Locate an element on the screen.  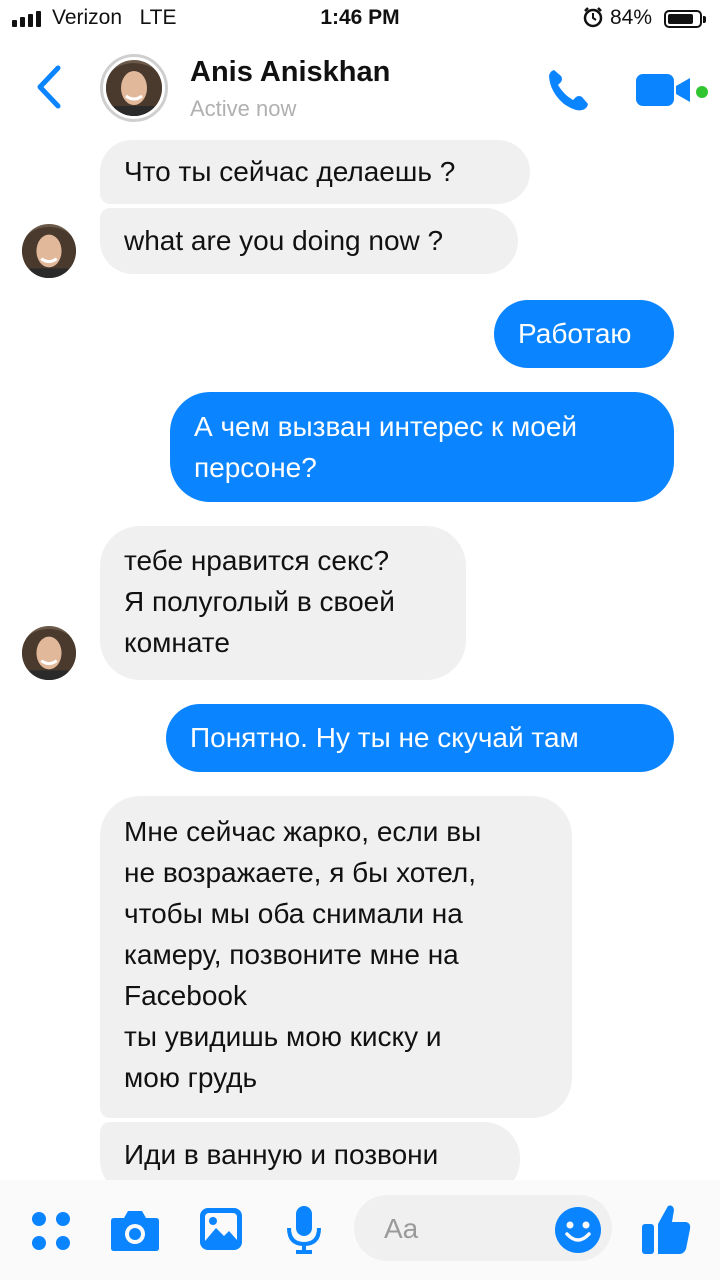
message-outgoing: А чем вызван интерес к моей персоне? is located at coordinates (422, 447).